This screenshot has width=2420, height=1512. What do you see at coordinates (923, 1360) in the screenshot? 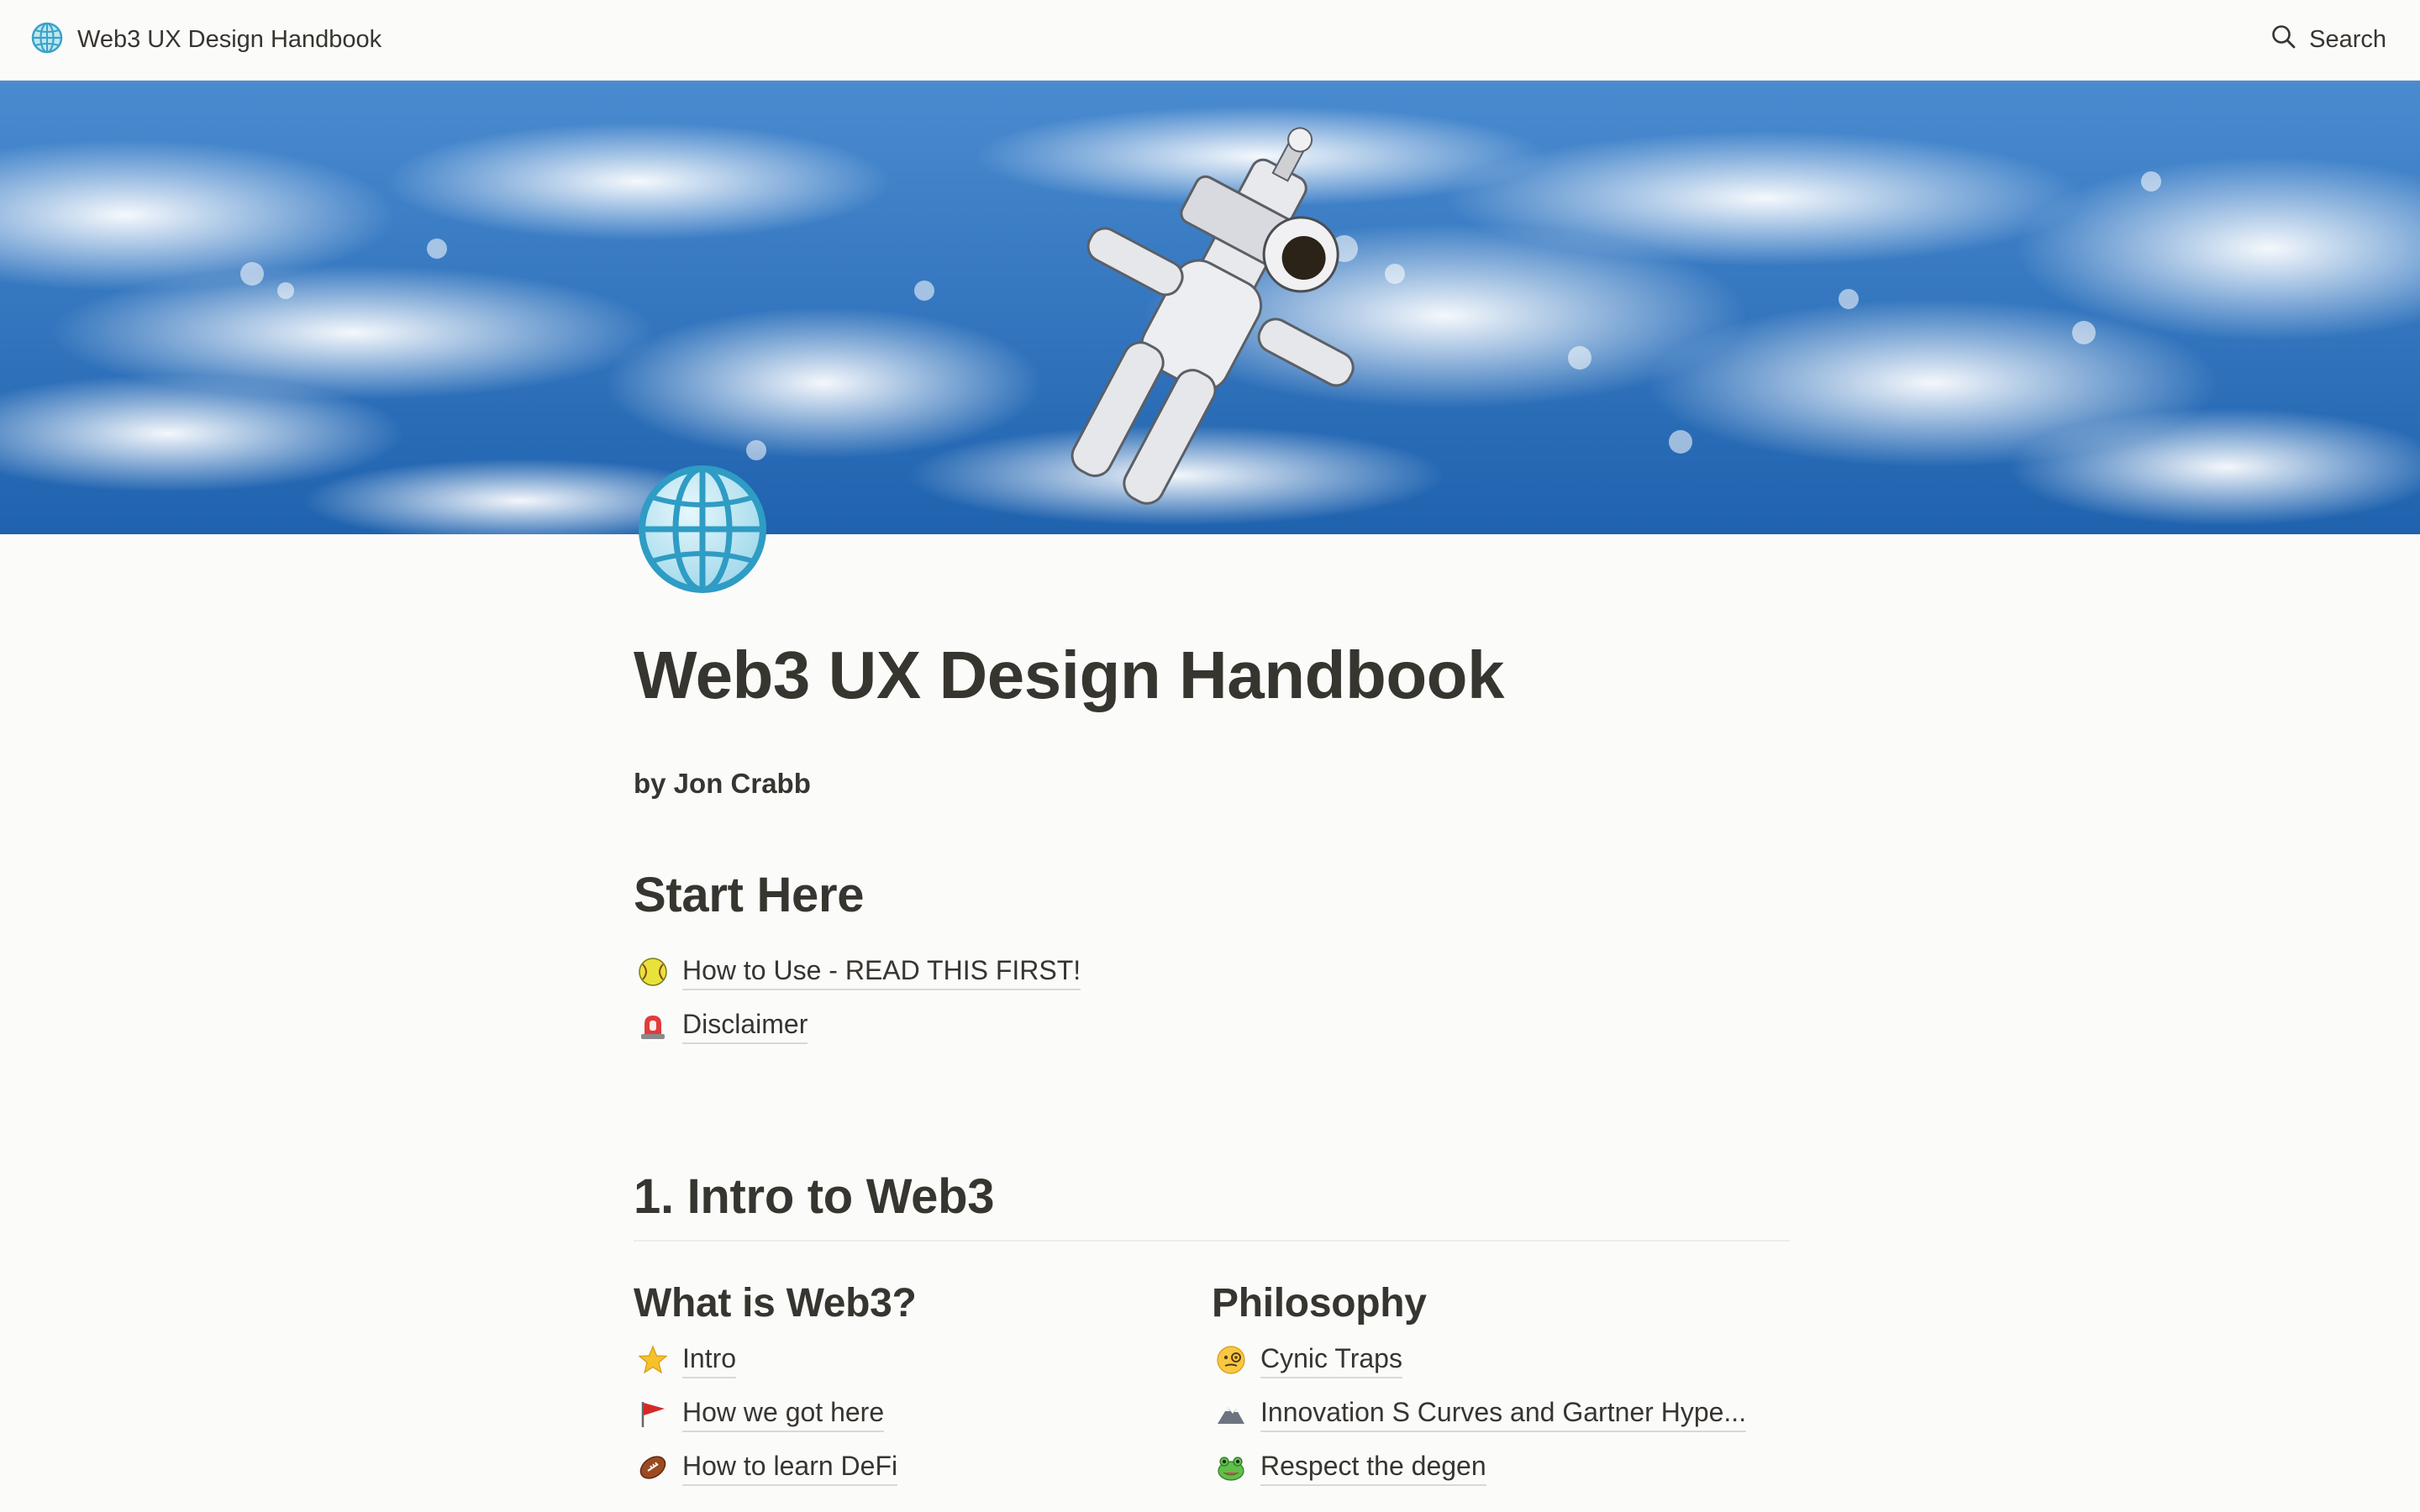
I see `link-intro: Intro` at bounding box center [923, 1360].